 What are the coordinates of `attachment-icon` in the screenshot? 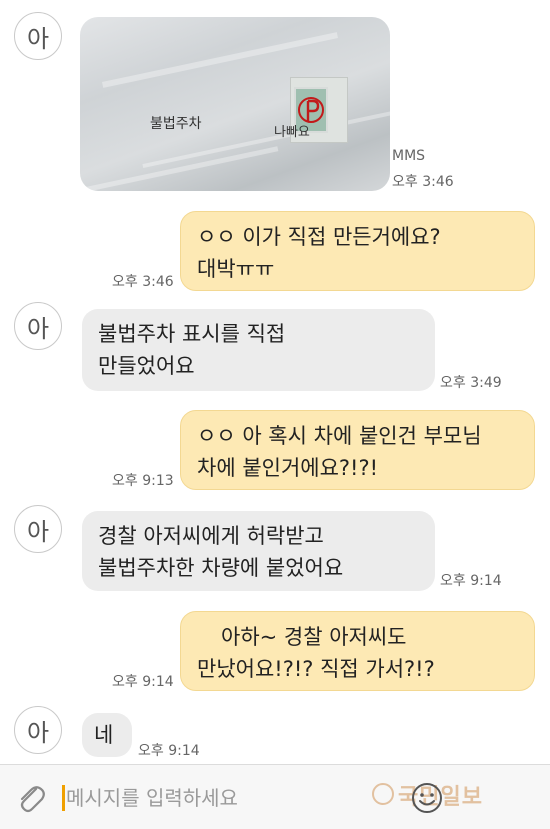 It's located at (31, 798).